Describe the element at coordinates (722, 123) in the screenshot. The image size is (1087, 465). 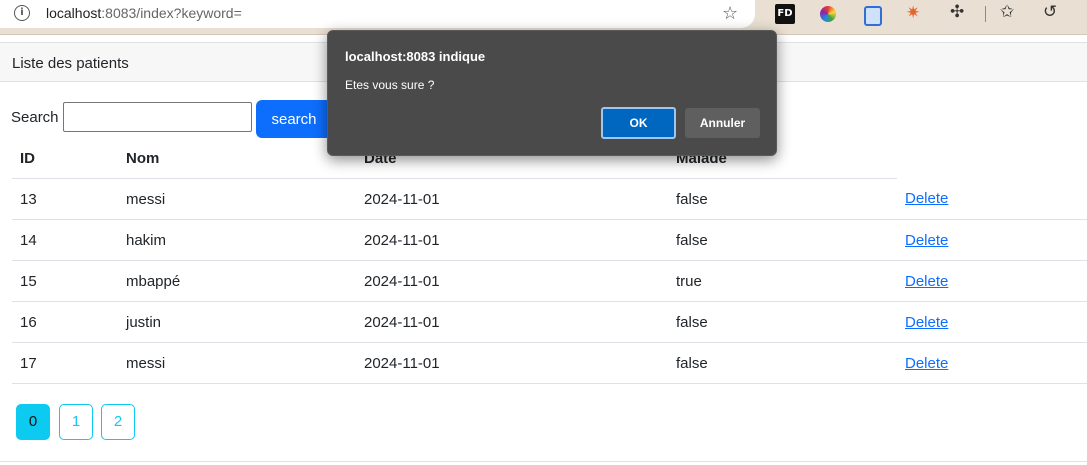
I see `cancel-button: Annuler` at that location.